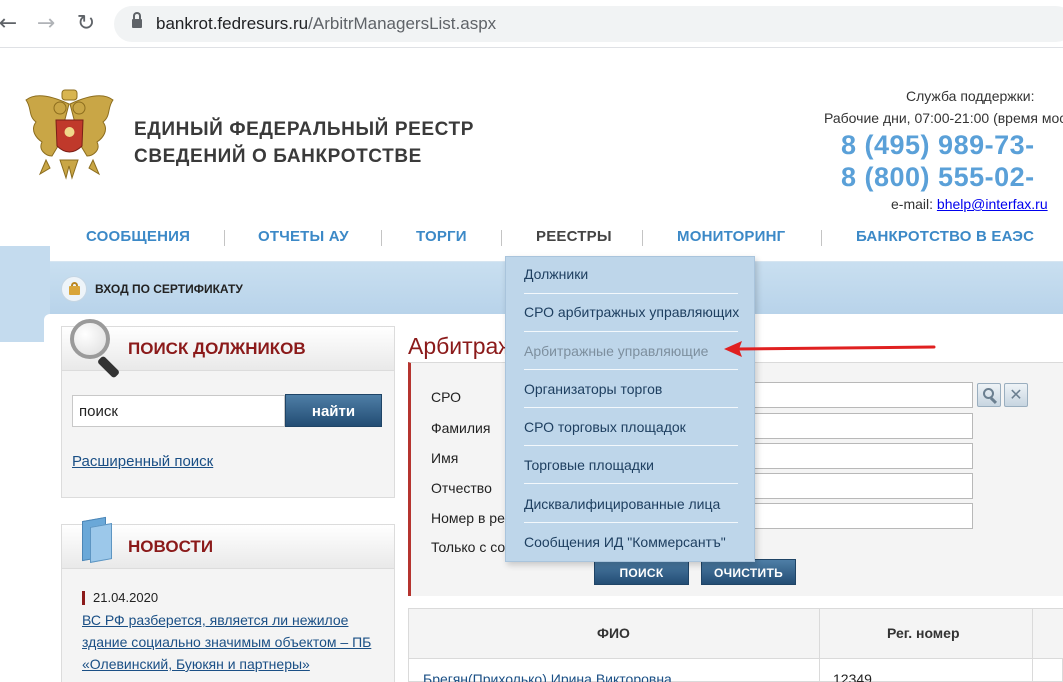  Describe the element at coordinates (138, 236) in the screenshot. I see `menu-item-messages: СООБЩЕНИЯ` at that location.